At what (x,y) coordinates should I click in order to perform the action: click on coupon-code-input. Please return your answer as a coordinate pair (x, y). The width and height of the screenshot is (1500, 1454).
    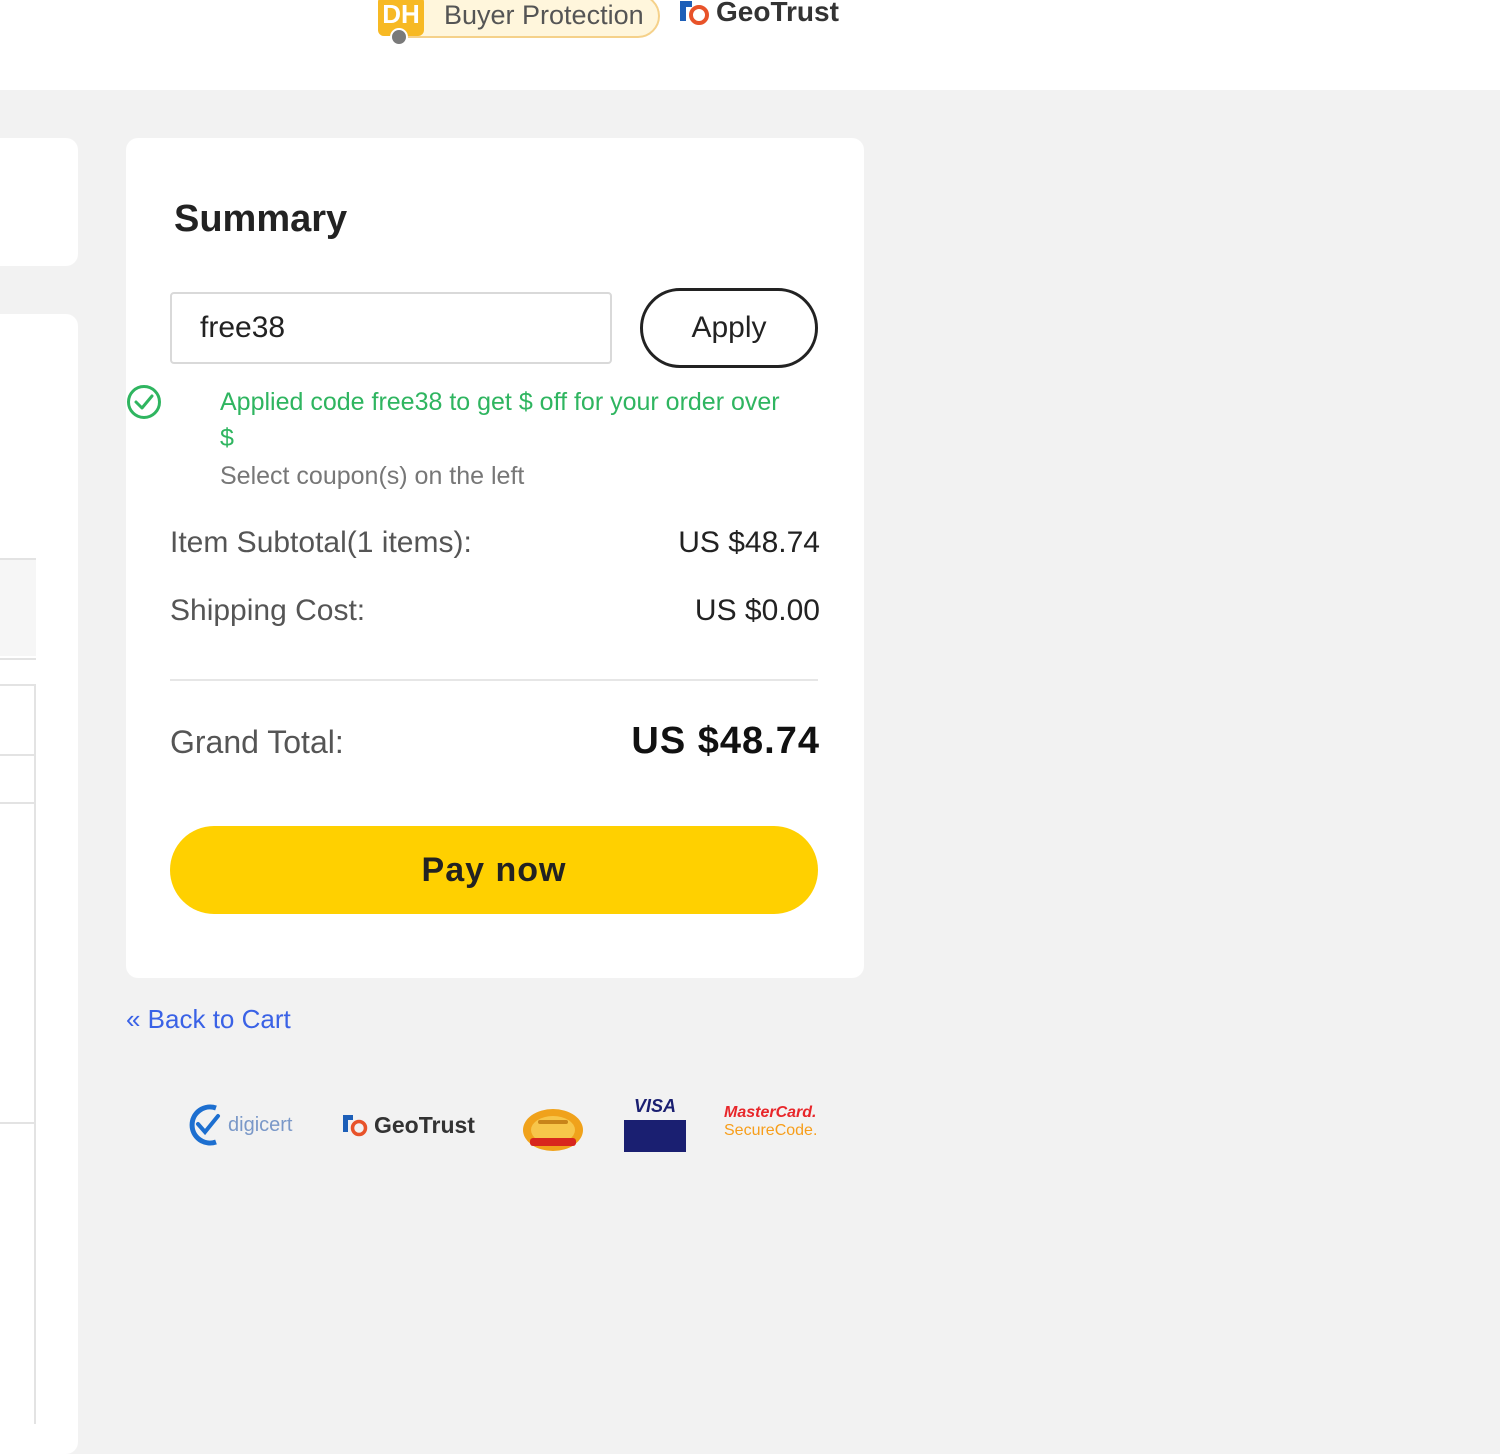
    Looking at the image, I should click on (391, 328).